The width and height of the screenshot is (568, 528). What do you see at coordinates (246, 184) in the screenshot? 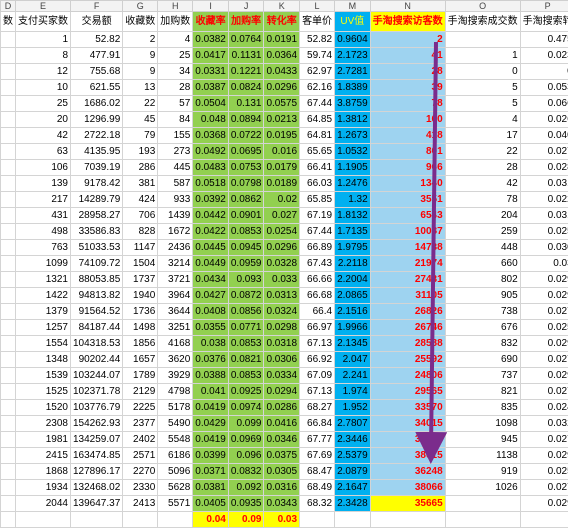
I see `table-cell: 0.0798` at bounding box center [246, 184].